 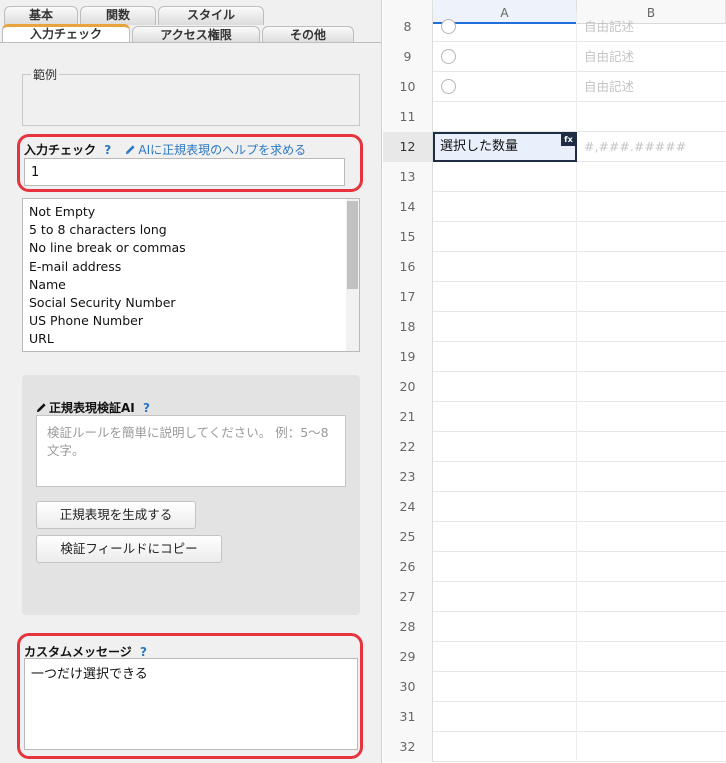 What do you see at coordinates (408, 597) in the screenshot?
I see `row-number: 27` at bounding box center [408, 597].